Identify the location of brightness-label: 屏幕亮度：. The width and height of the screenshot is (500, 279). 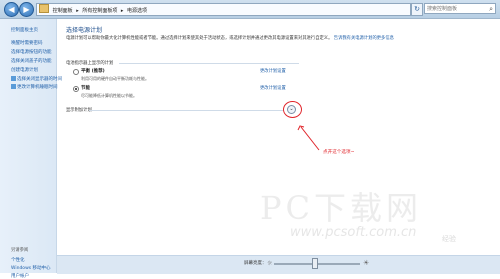
(255, 263).